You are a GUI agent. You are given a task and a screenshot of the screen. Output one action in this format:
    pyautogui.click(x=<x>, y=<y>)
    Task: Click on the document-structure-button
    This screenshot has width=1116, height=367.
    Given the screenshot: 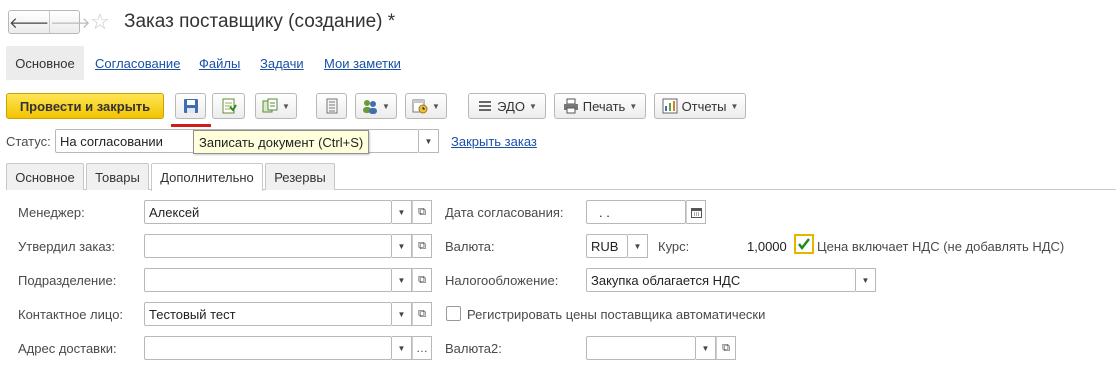 What is the action you would take?
    pyautogui.click(x=331, y=106)
    